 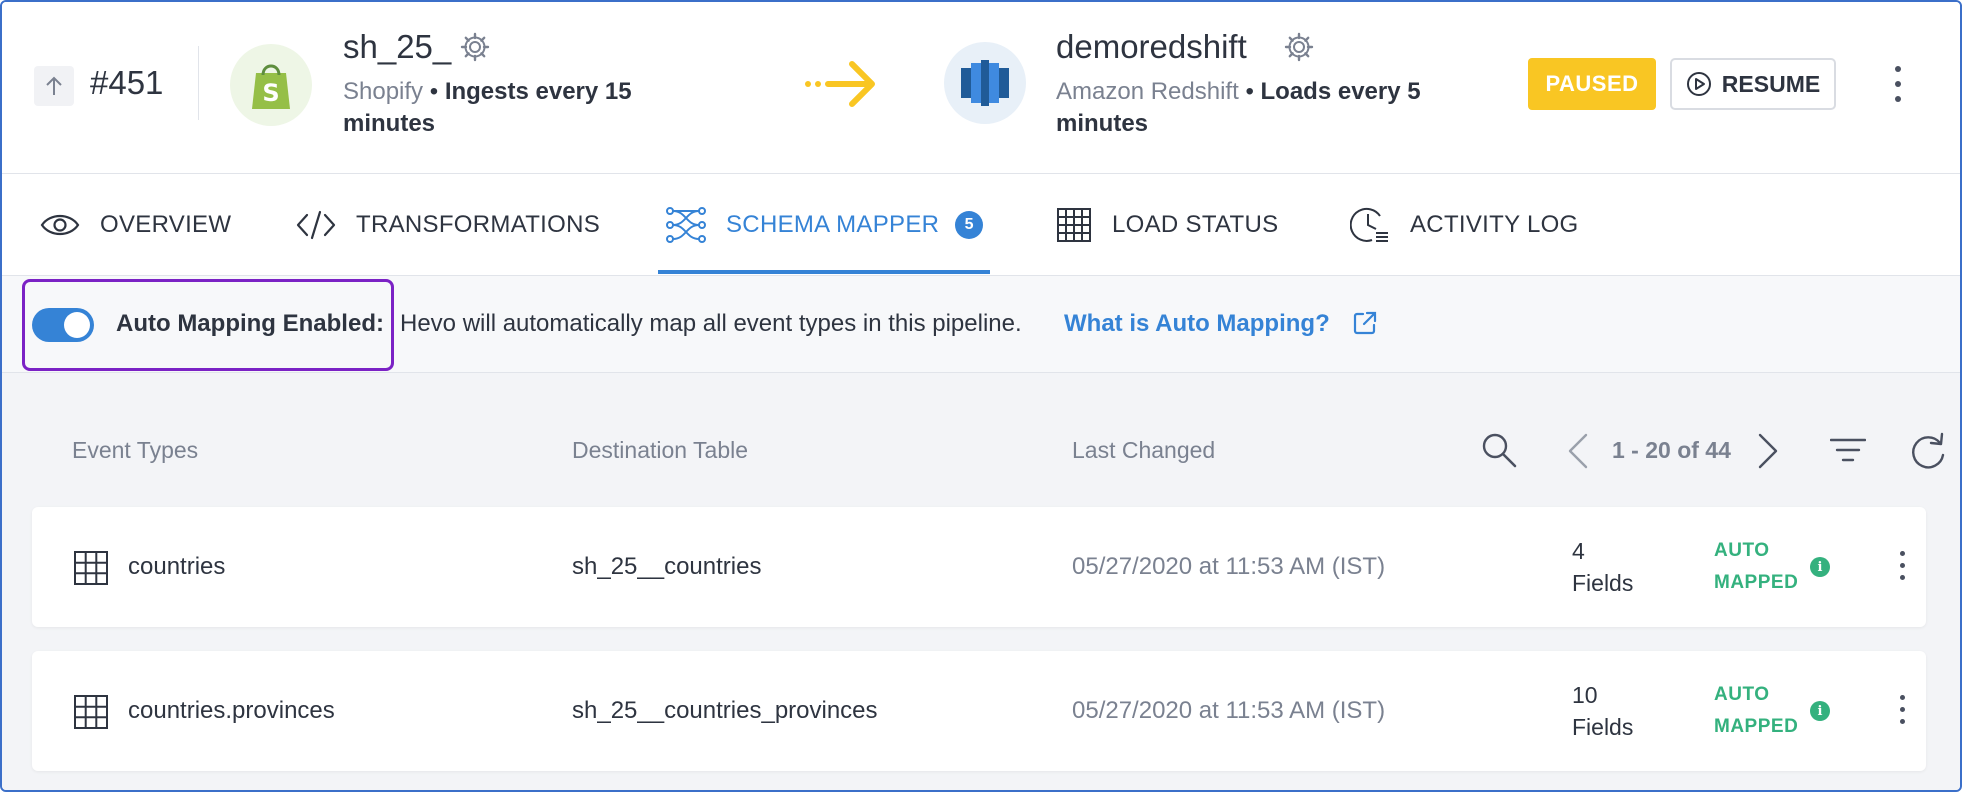 I want to click on destination-table-name: sh_25__countries_provinces, so click(x=725, y=710).